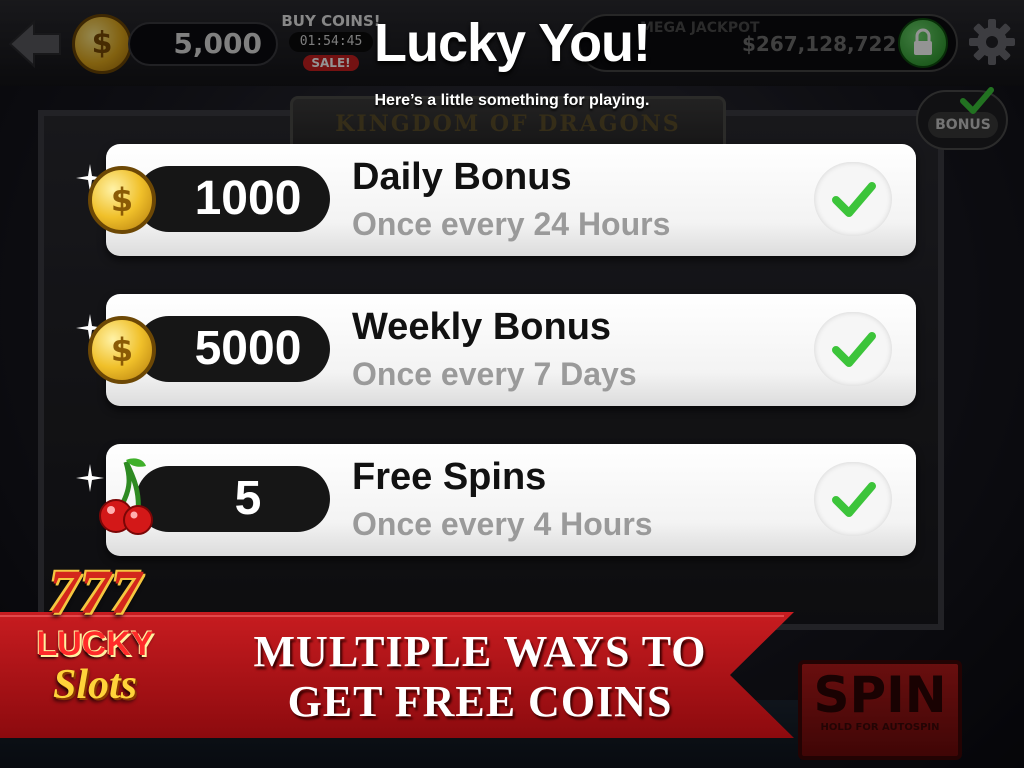  Describe the element at coordinates (496, 200) in the screenshot. I see `bonus-row-daily: 1000 $ Daily Bonus Once every 24 Hours` at that location.